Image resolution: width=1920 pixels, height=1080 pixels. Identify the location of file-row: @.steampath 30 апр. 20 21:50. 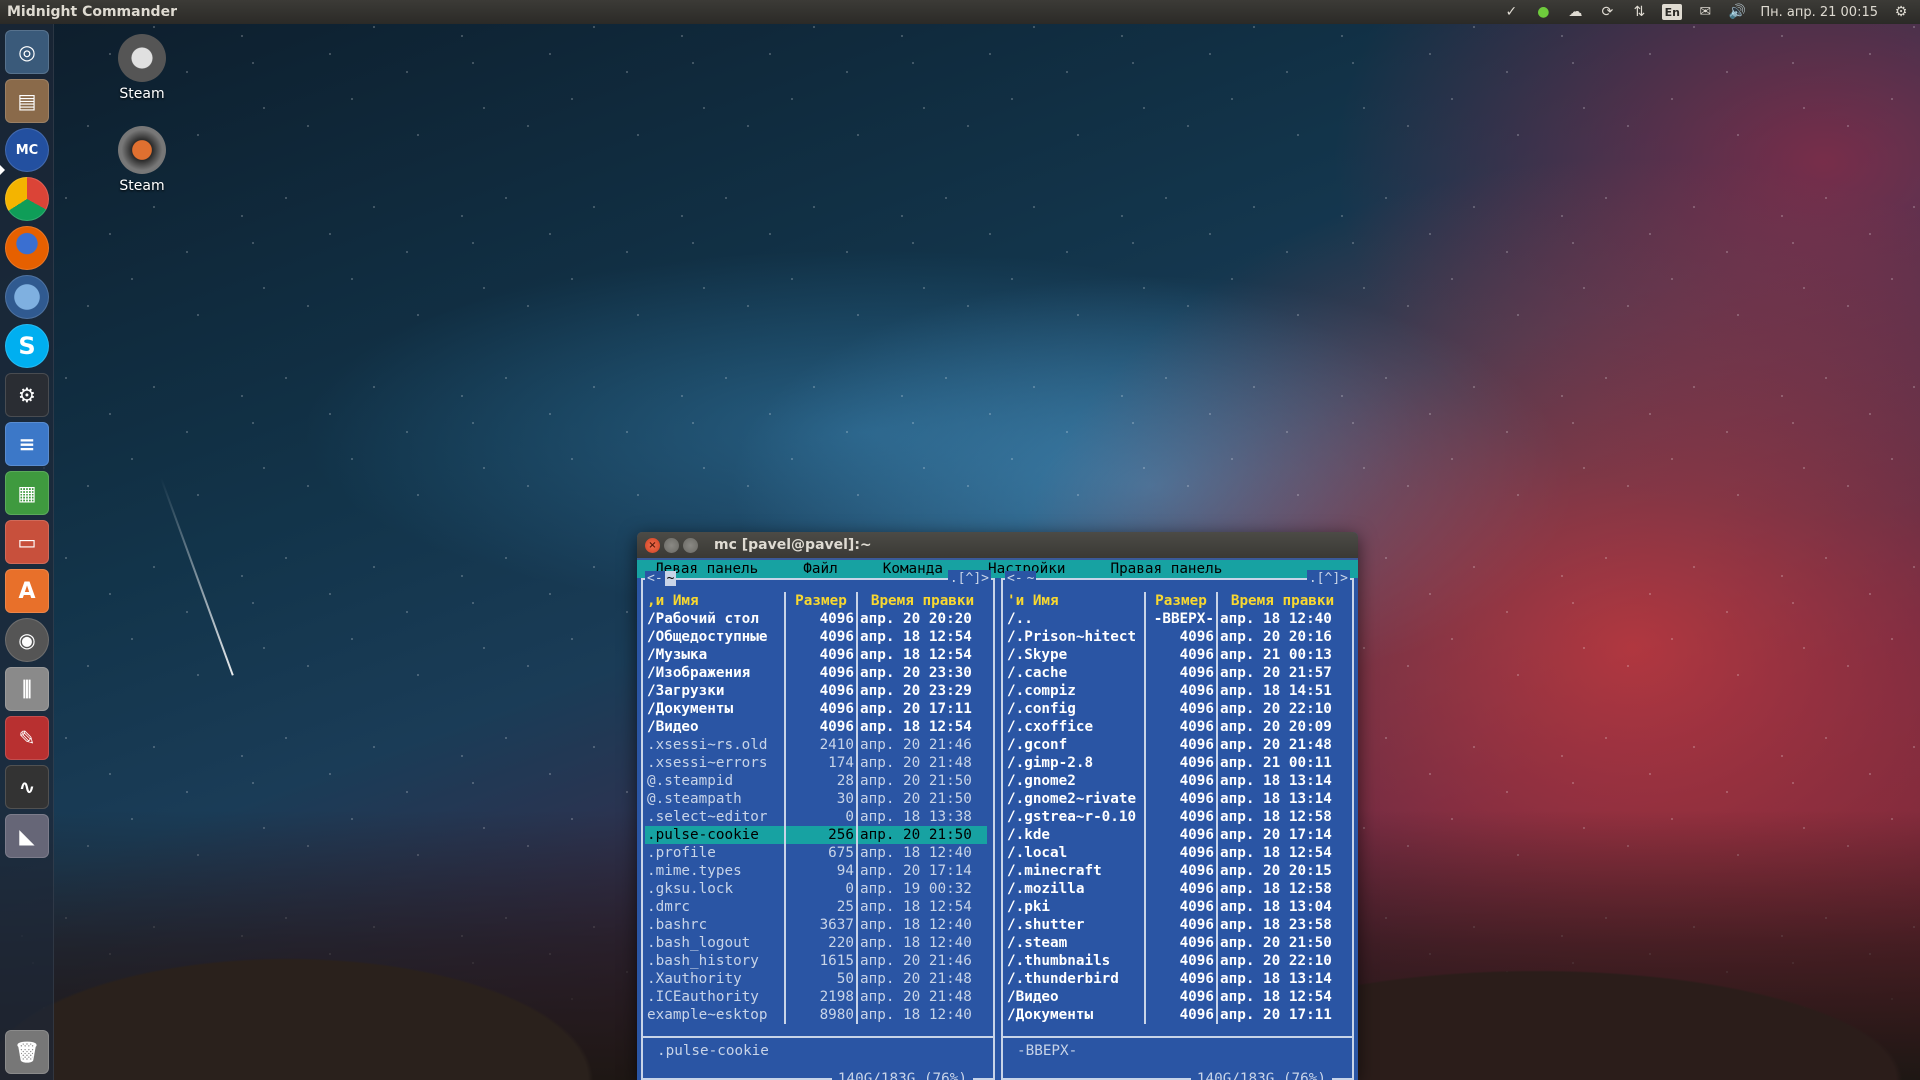
(816, 799).